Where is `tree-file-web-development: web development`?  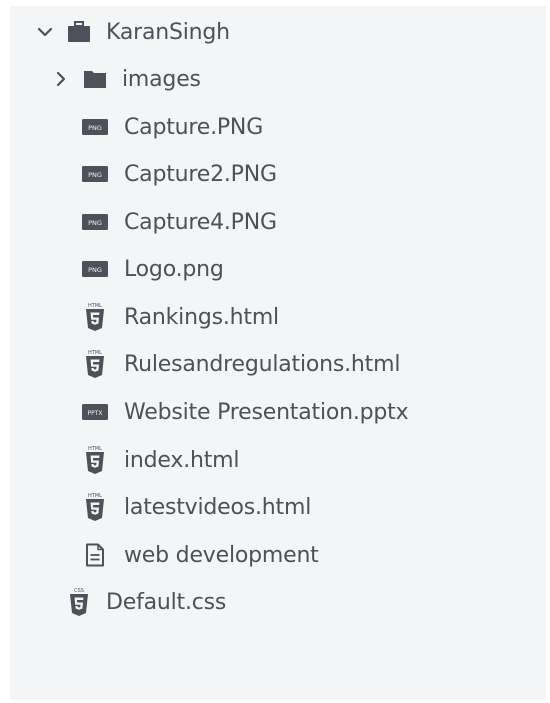 tree-file-web-development: web development is located at coordinates (200, 555).